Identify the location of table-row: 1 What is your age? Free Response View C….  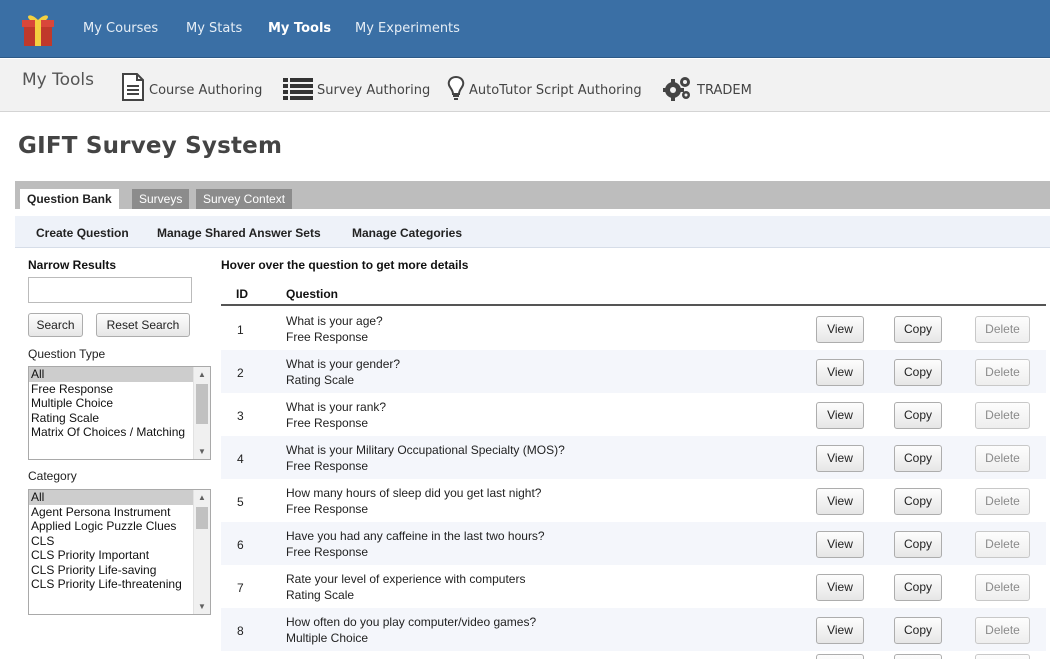
(633, 328).